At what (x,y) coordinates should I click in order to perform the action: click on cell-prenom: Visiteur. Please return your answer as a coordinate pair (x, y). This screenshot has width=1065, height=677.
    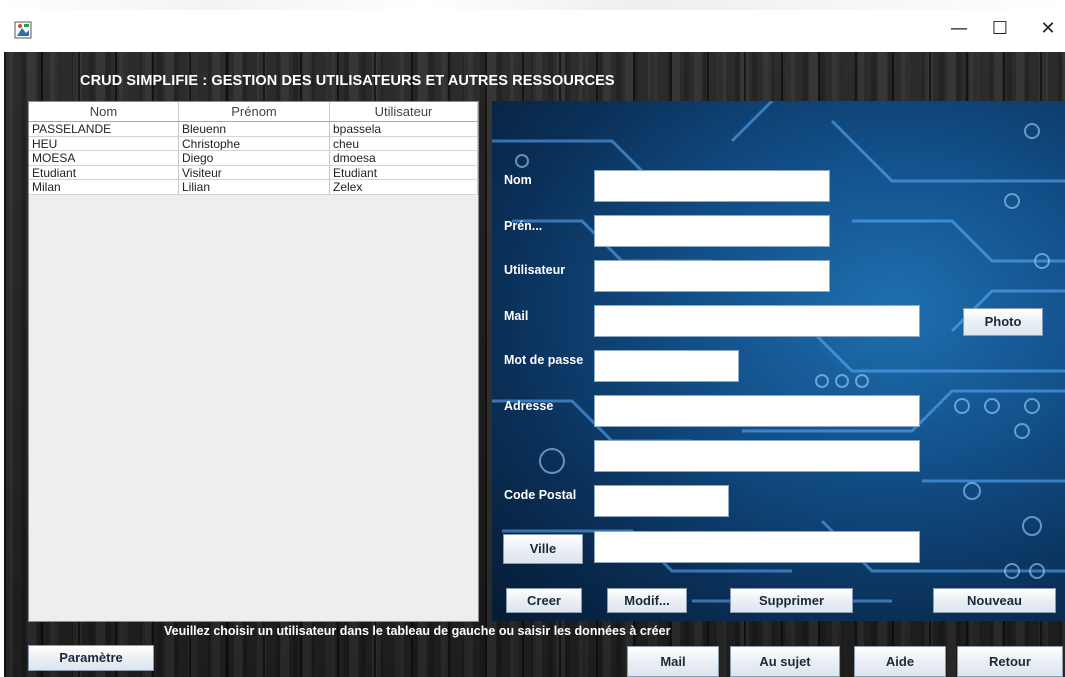
    Looking at the image, I should click on (254, 172).